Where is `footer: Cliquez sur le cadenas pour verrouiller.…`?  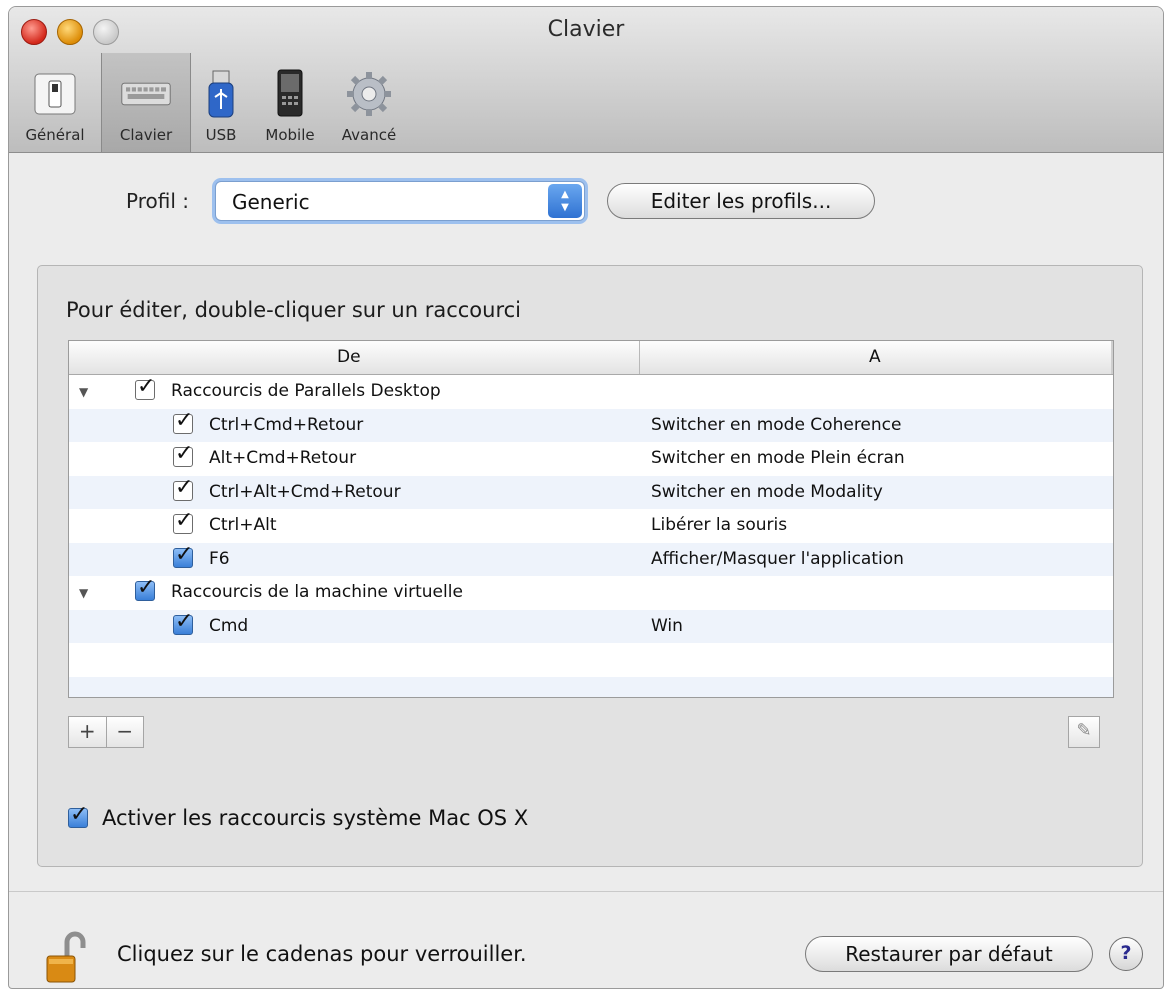
footer: Cliquez sur le cadenas pour verrouiller.… is located at coordinates (586, 939).